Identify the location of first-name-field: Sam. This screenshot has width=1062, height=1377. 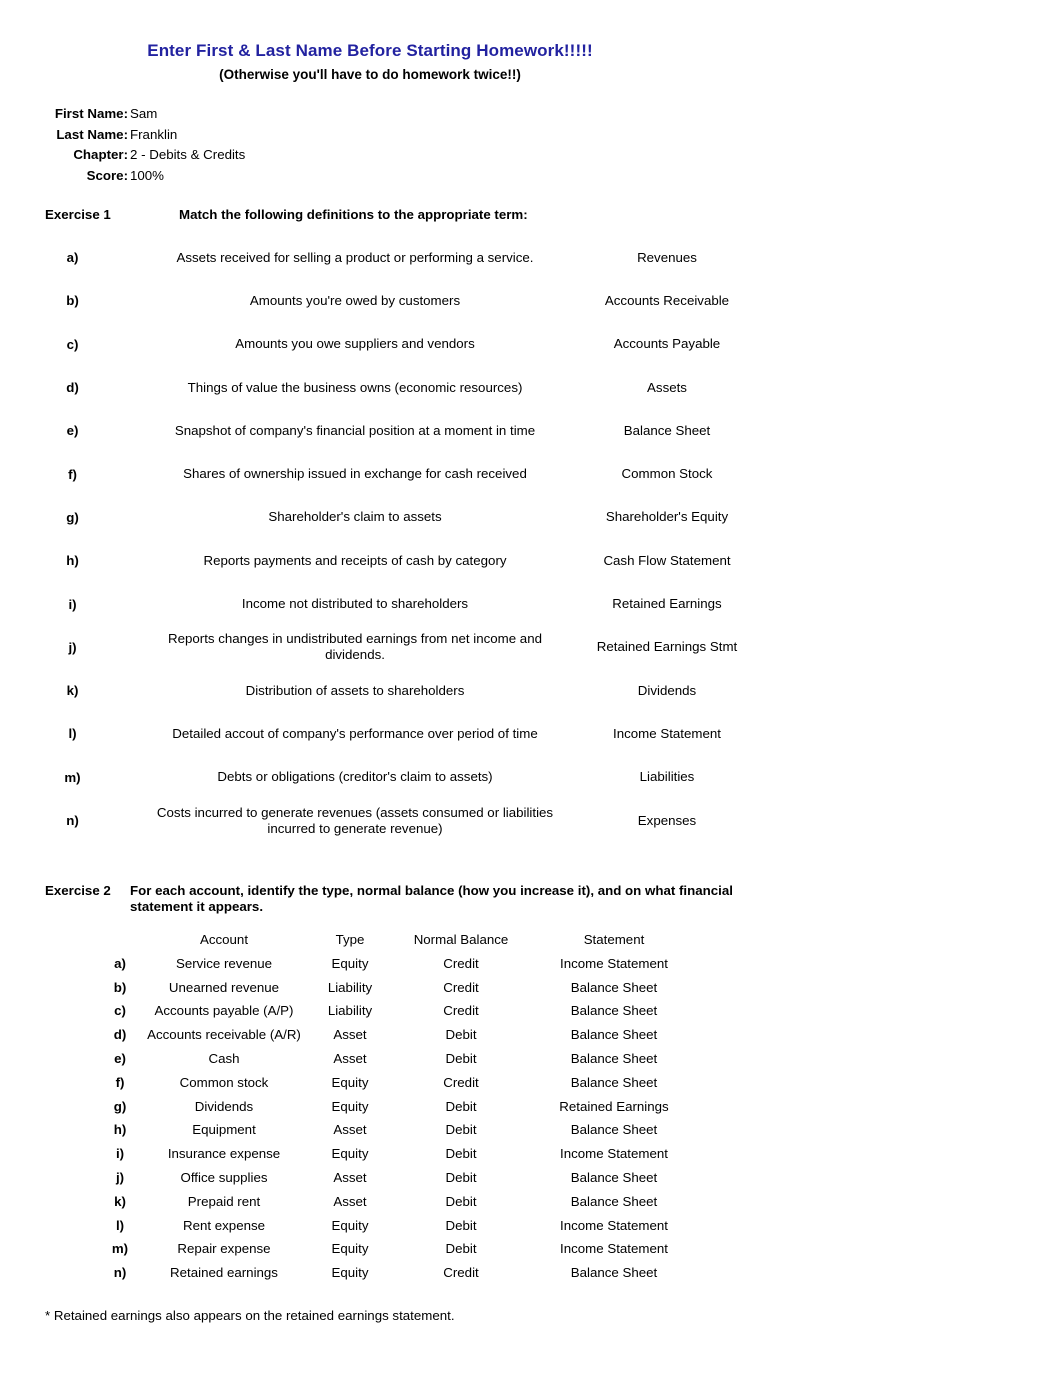
(142, 113).